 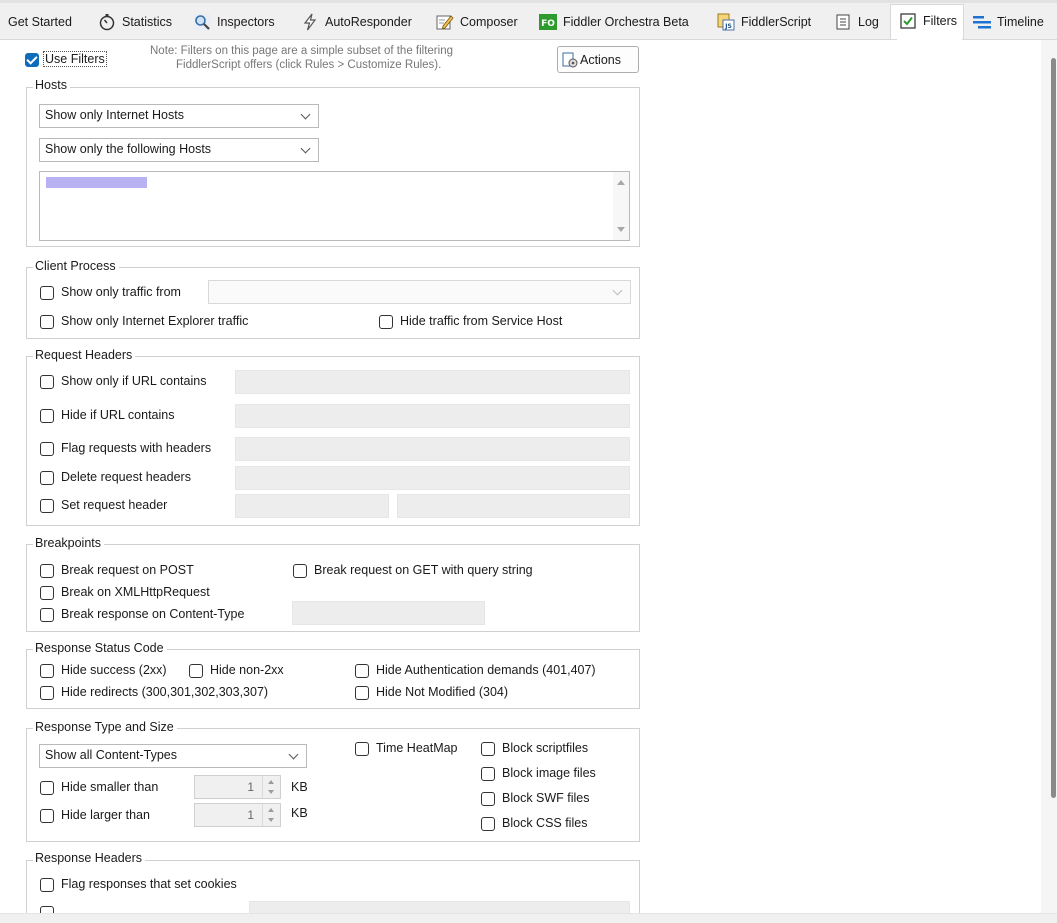 I want to click on tab-fiddler-orchestra: FO Fiddler Orchestra Beta, so click(x=614, y=22).